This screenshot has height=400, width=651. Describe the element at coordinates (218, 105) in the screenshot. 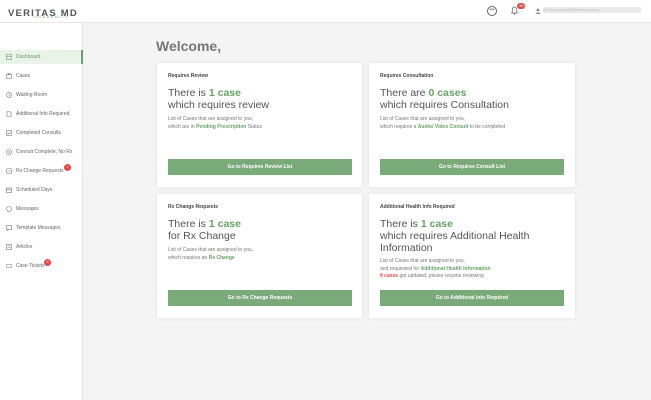

I see `summary-line2: which requires review` at that location.